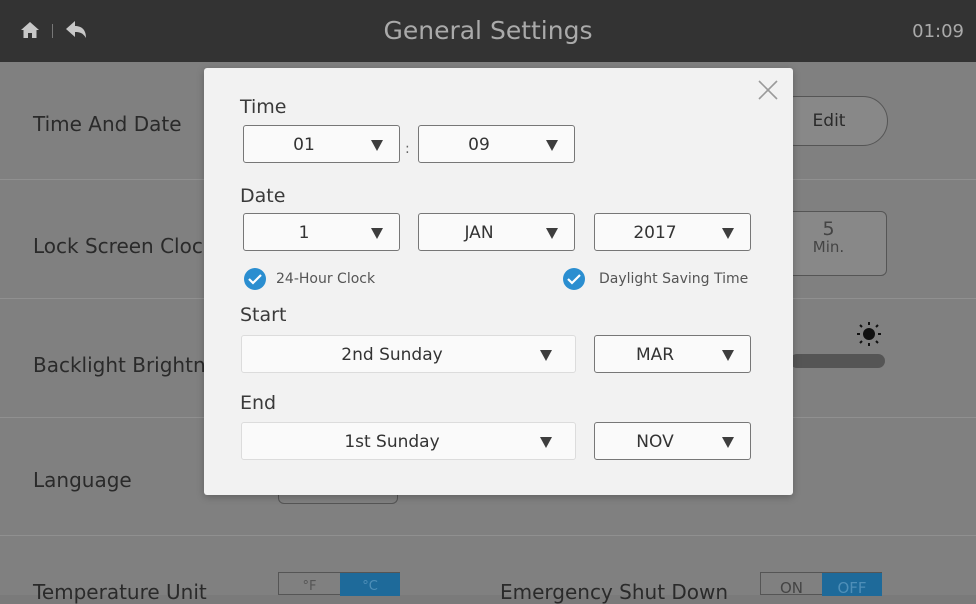  What do you see at coordinates (837, 361) in the screenshot?
I see `brightness-slider` at bounding box center [837, 361].